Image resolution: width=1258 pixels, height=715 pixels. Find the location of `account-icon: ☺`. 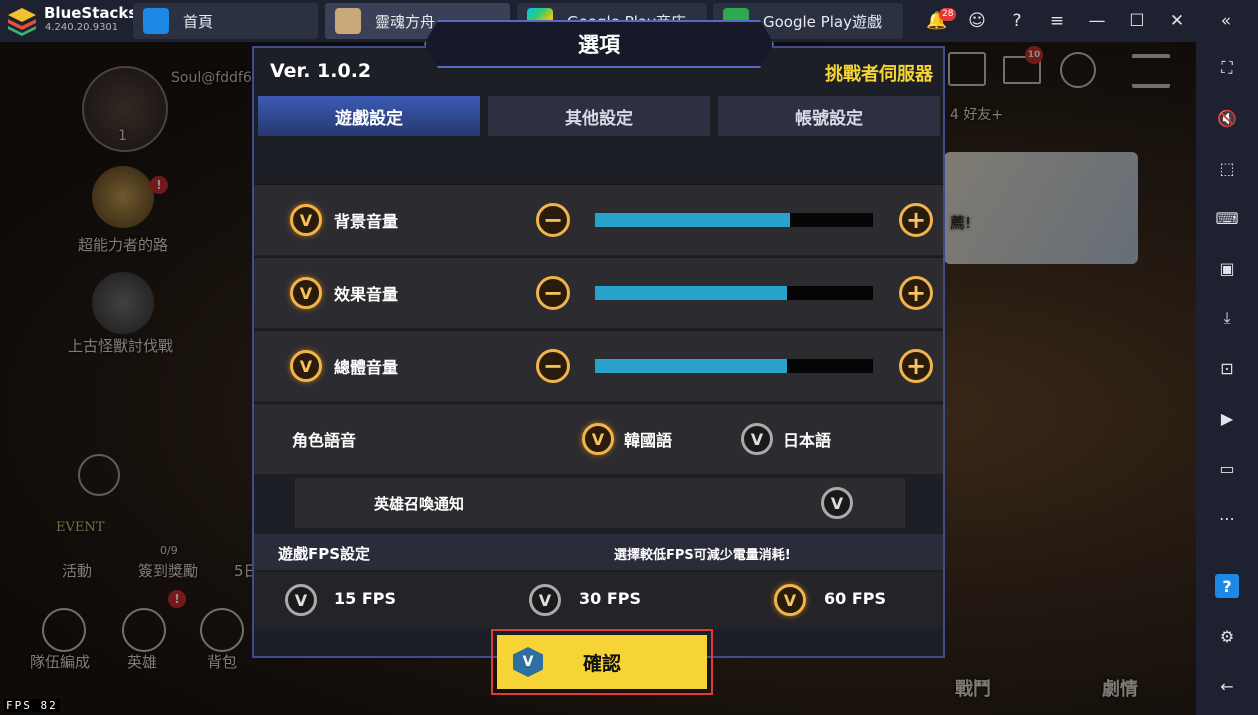

account-icon: ☺ is located at coordinates (977, 21).